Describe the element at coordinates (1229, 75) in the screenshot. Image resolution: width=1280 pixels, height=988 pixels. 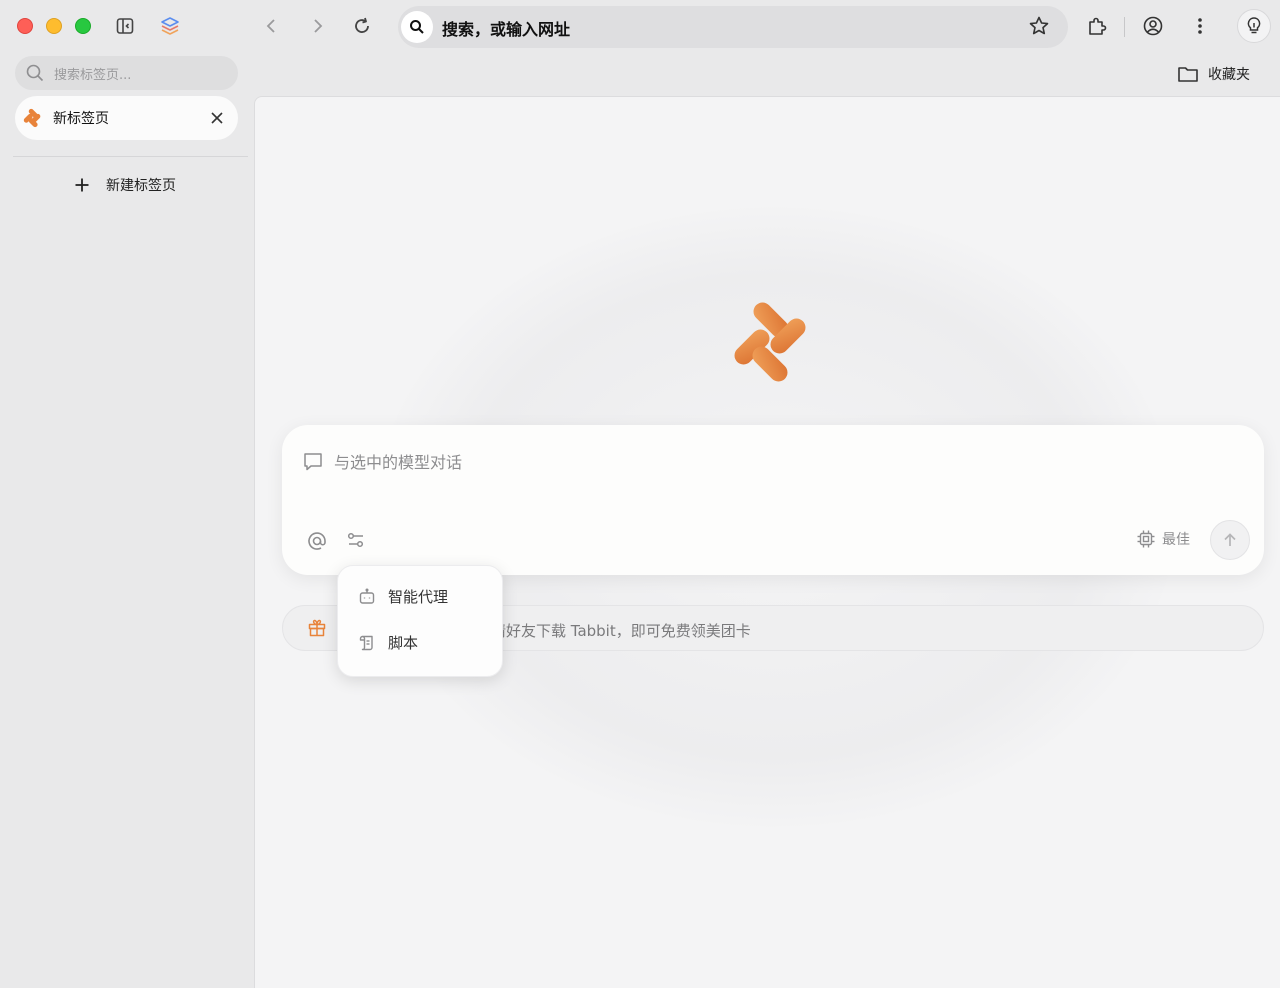
I see `favorites-label: 收藏夹` at that location.